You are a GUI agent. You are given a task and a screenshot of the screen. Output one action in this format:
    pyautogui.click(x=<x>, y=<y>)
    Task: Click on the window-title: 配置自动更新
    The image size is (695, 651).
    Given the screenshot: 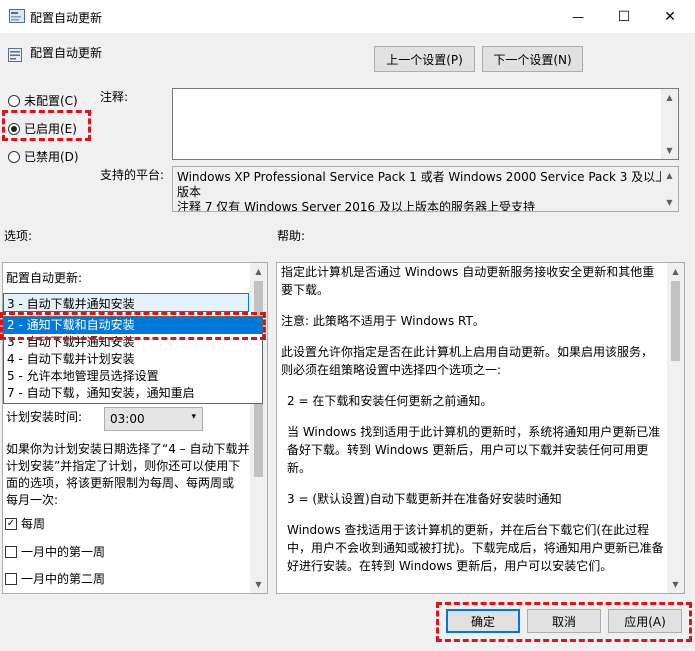 What is the action you would take?
    pyautogui.click(x=66, y=18)
    